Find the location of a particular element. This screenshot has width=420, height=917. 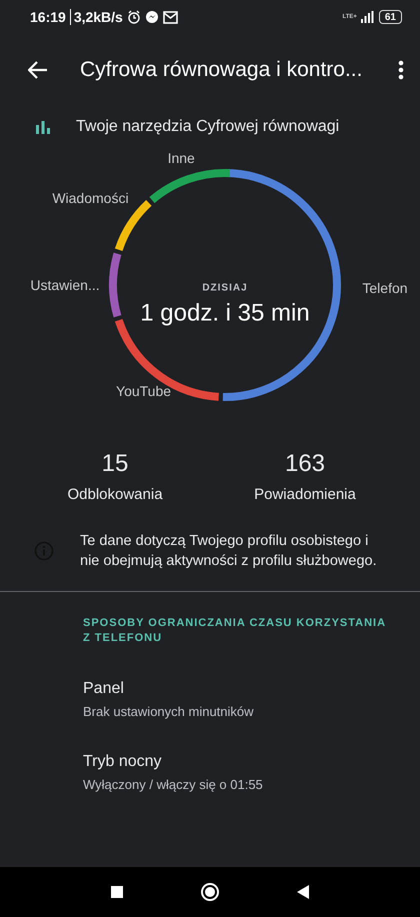

total-time-text: 1 godz. i 35 min is located at coordinates (225, 314).